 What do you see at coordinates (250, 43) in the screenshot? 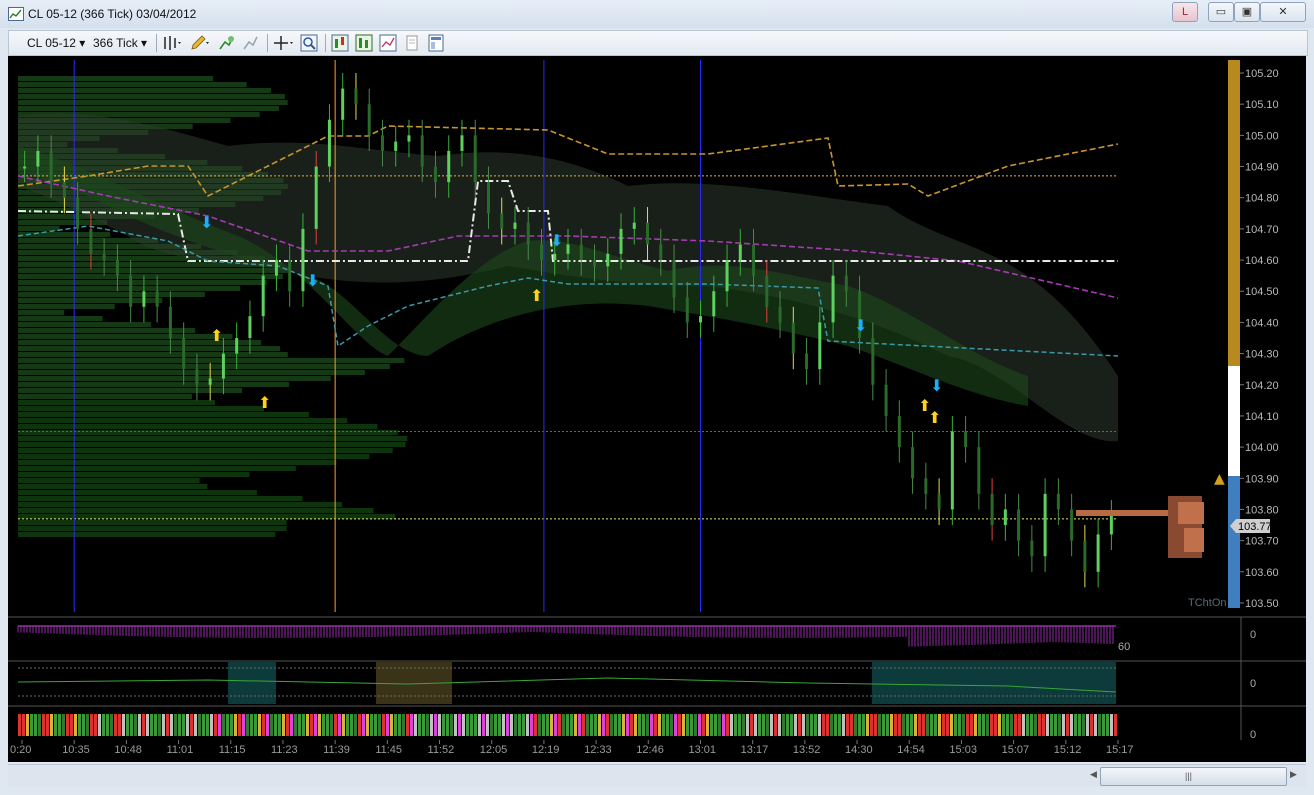
I see `remove-indicator-icon` at bounding box center [250, 43].